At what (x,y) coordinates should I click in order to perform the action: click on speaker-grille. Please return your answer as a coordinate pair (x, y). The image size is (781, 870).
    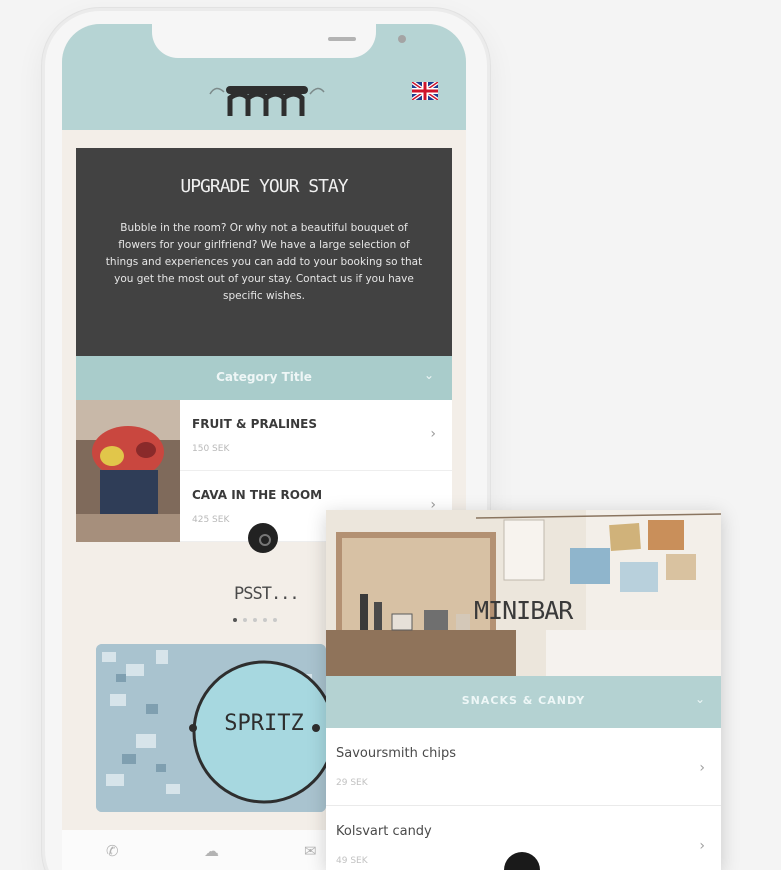
    Looking at the image, I should click on (342, 39).